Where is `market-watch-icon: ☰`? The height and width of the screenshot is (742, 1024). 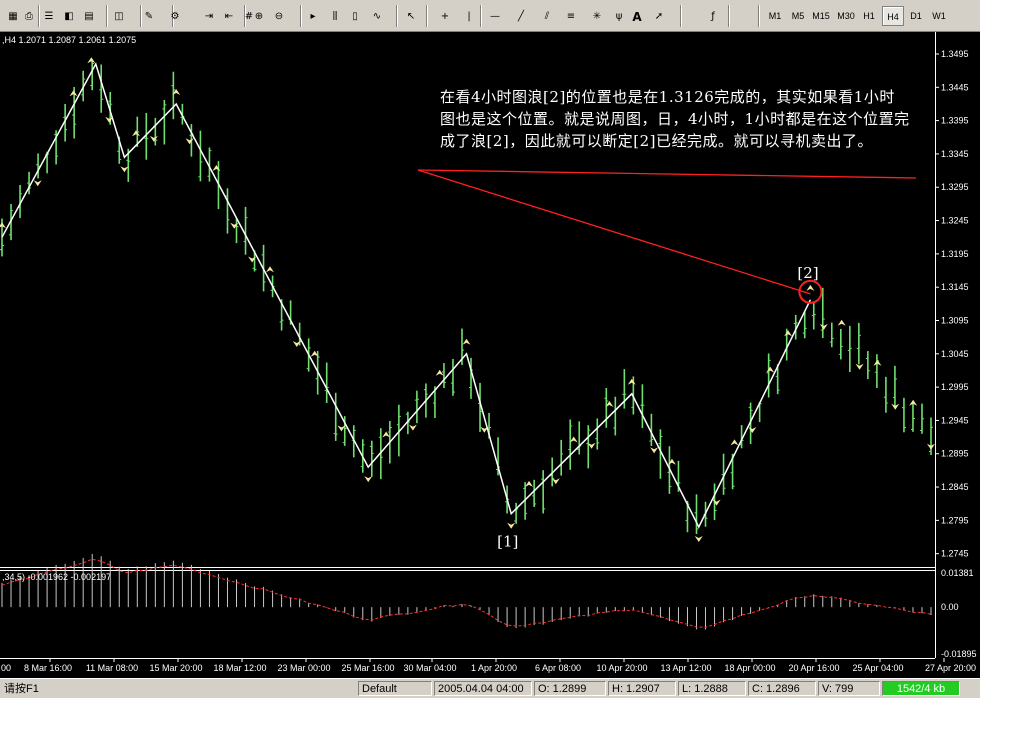
market-watch-icon: ☰ is located at coordinates (49, 16).